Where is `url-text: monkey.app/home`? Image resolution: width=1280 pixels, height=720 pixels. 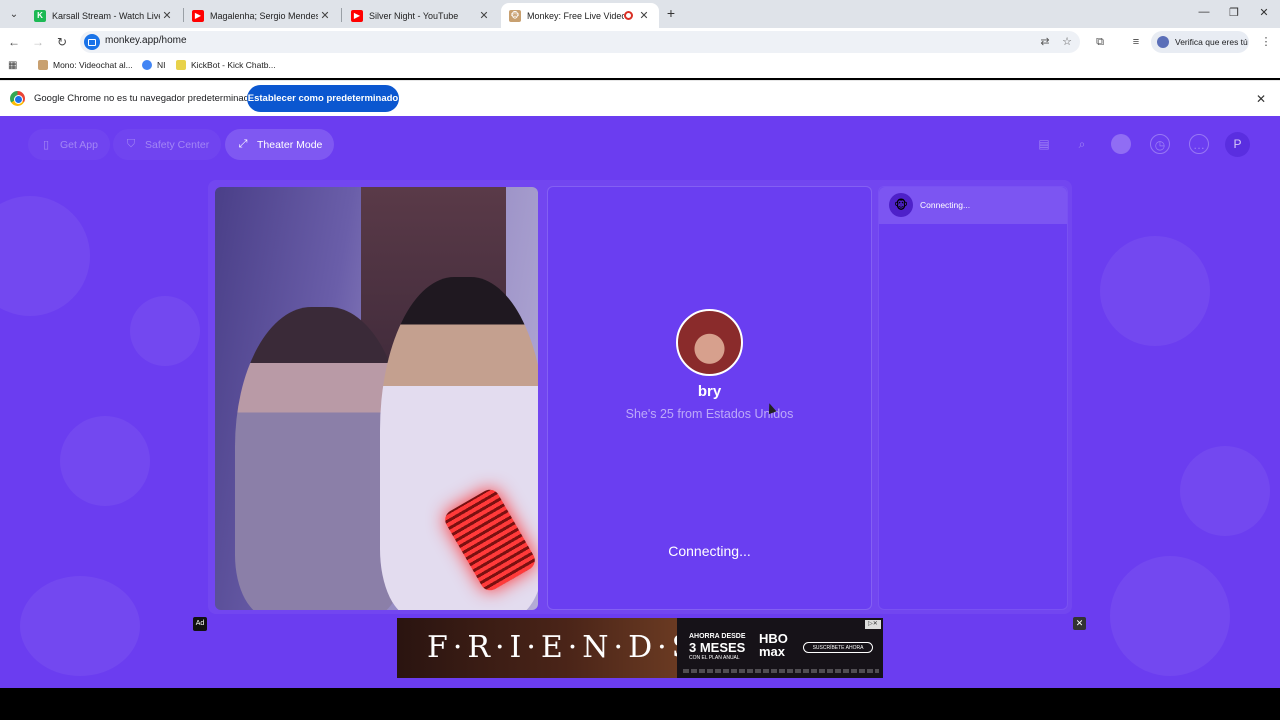 url-text: monkey.app/home is located at coordinates (146, 40).